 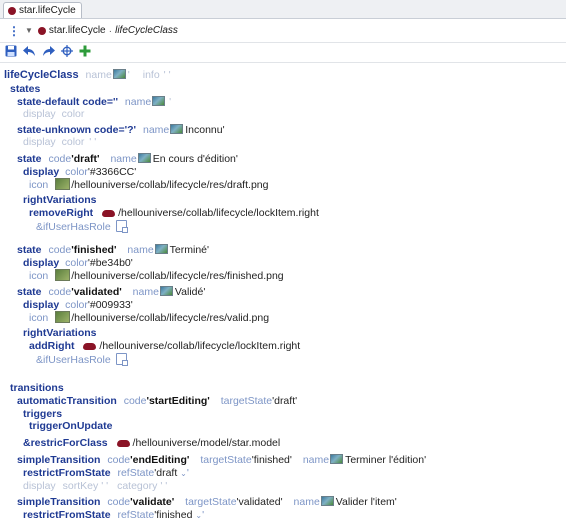 What do you see at coordinates (189, 250) in the screenshot?
I see `name-value: Terminé'` at bounding box center [189, 250].